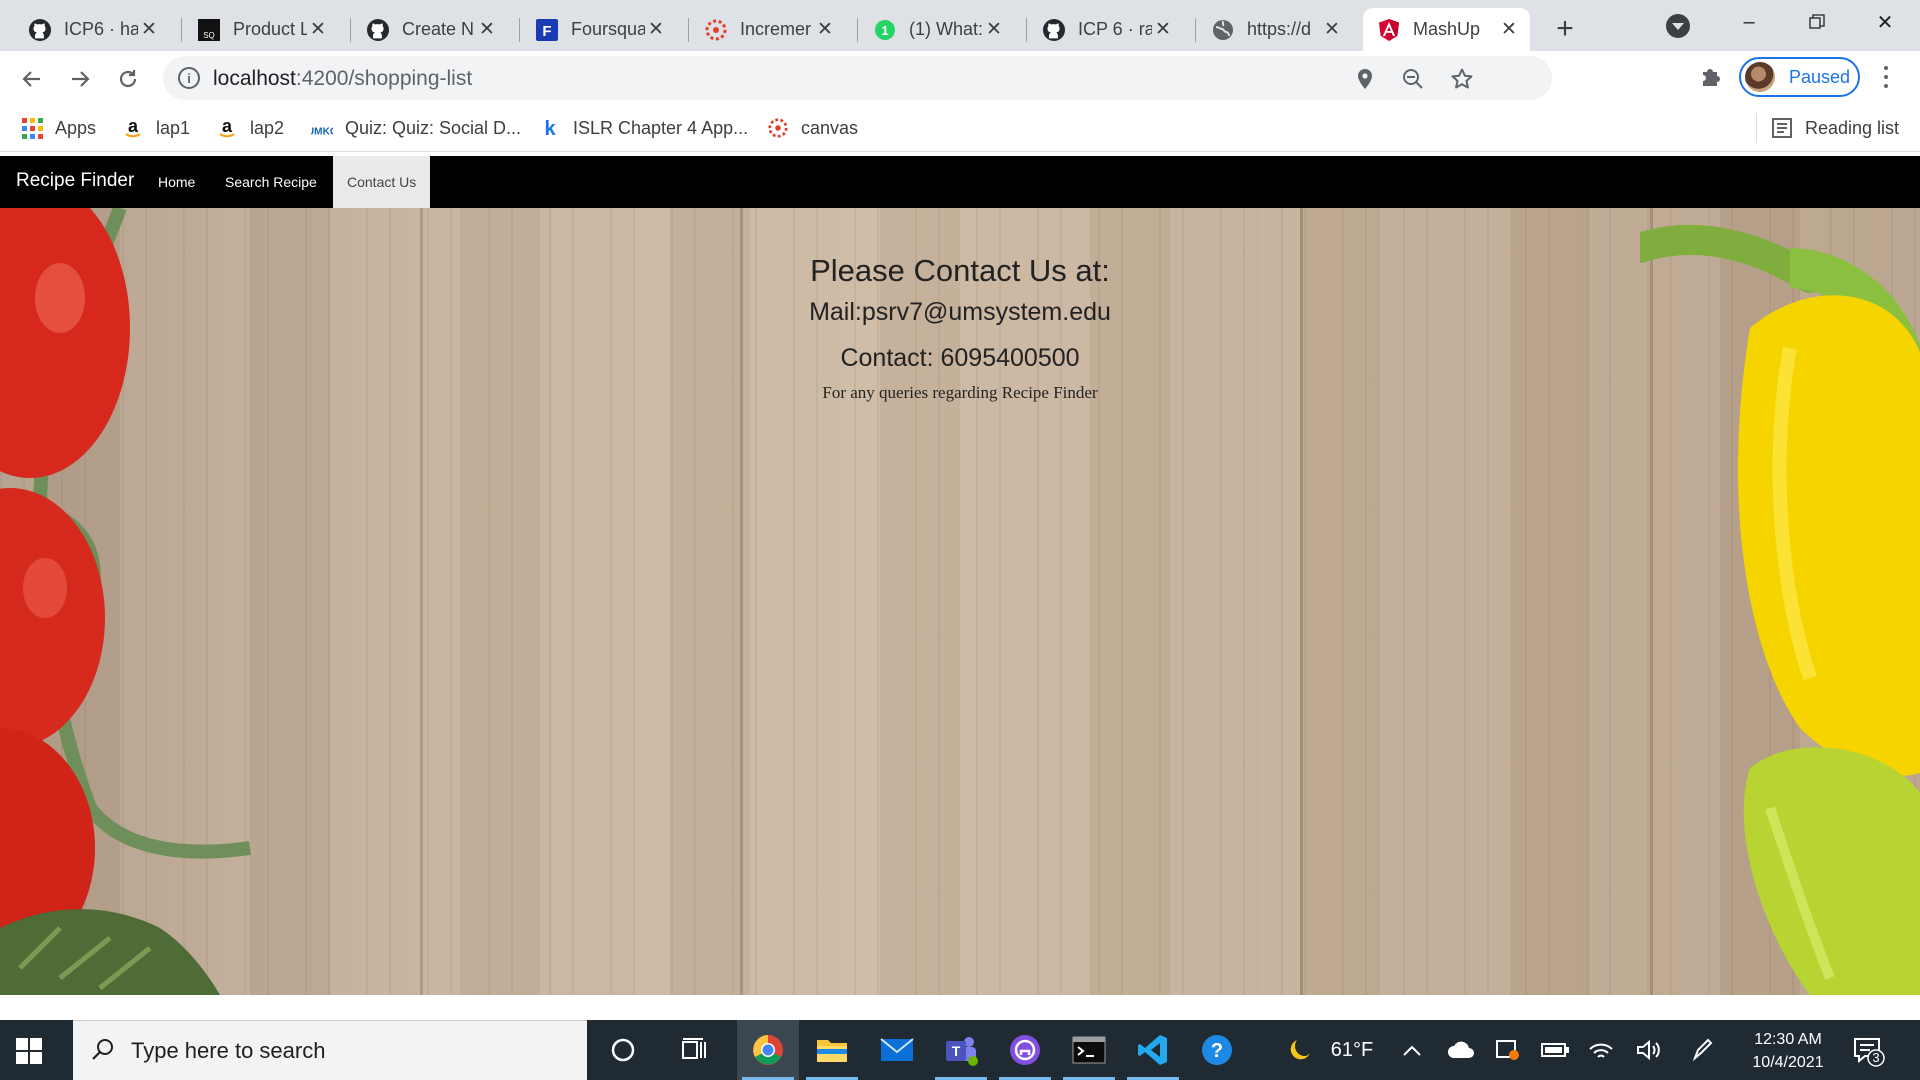 This screenshot has height=1080, width=1920. What do you see at coordinates (695, 1050) in the screenshot?
I see `task-view-icon` at bounding box center [695, 1050].